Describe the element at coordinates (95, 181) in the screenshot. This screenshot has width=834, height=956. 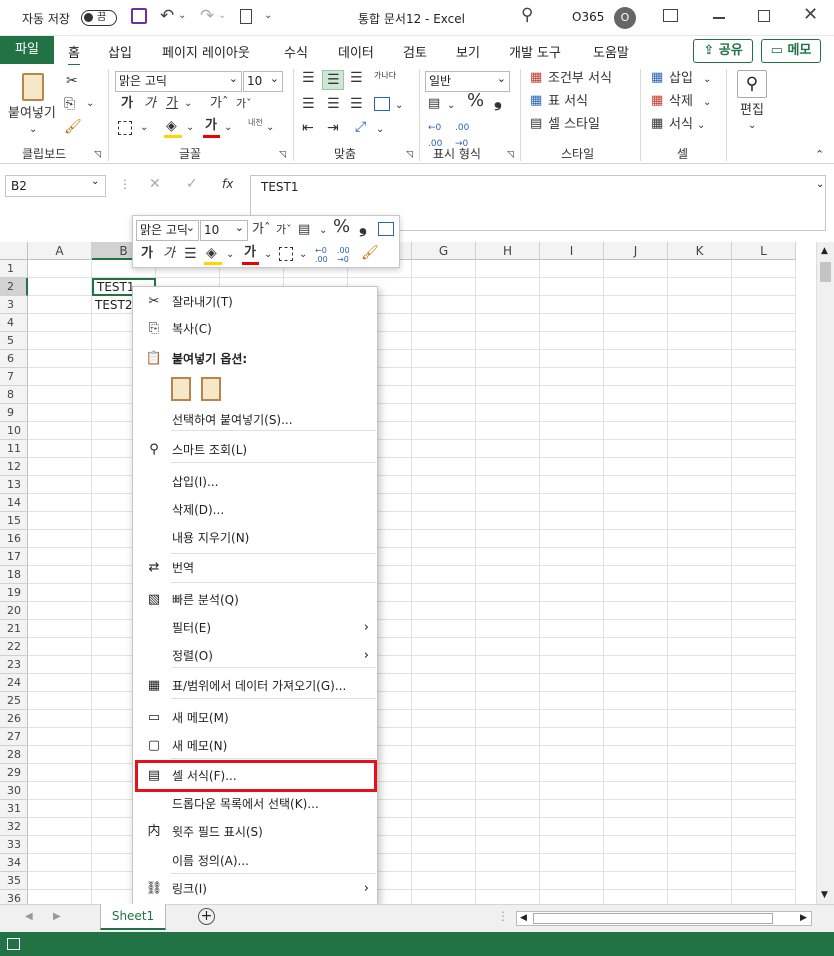
I see `name-box-dropdown-icon: ⌄` at that location.